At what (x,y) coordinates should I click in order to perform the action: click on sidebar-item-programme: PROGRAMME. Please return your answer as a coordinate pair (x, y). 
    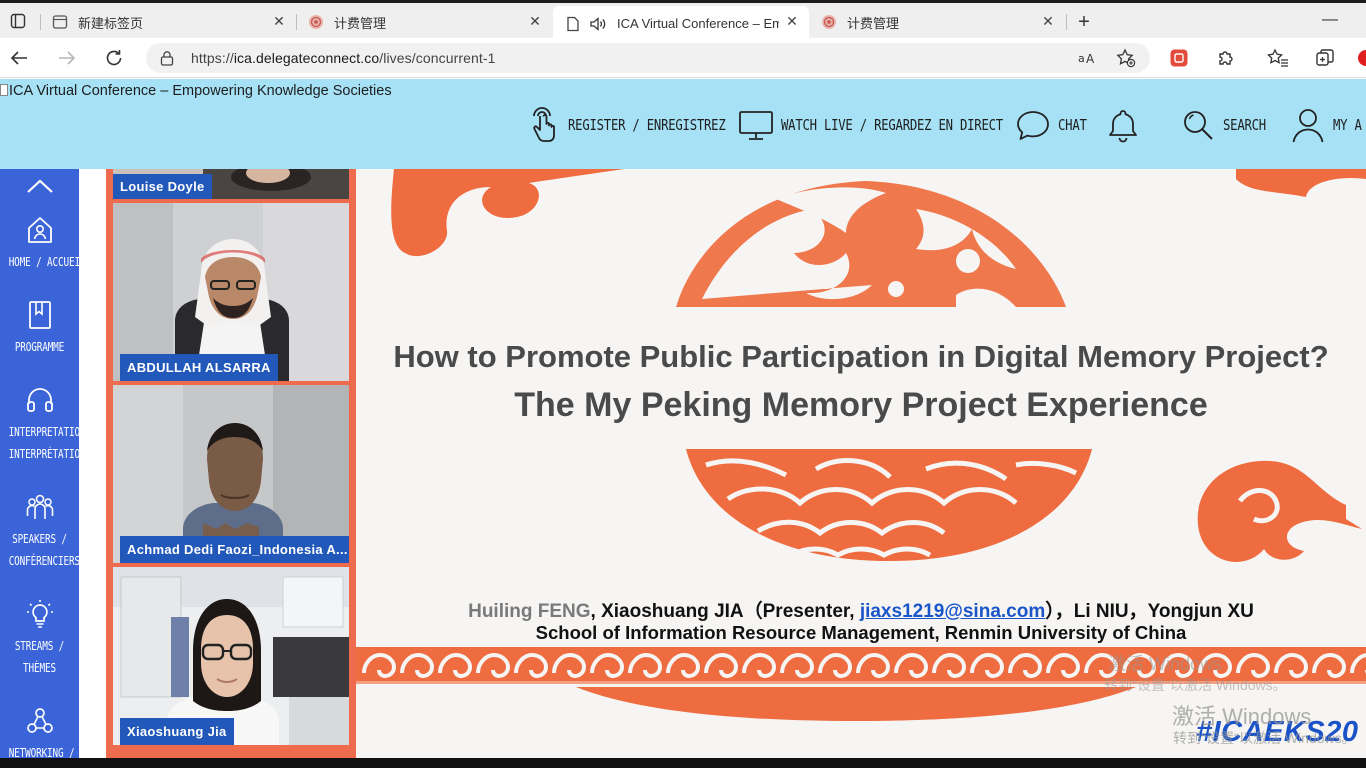
    Looking at the image, I should click on (39, 329).